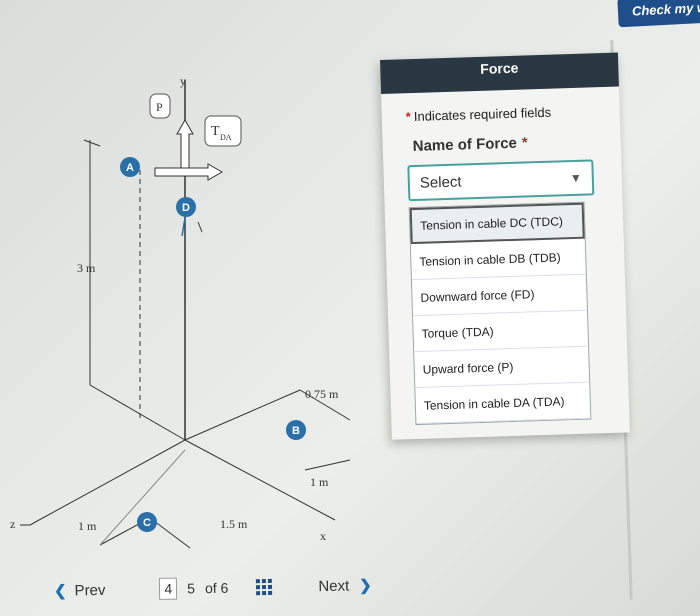  What do you see at coordinates (502, 367) in the screenshot?
I see `option-upward-force: Upward force (P)` at bounding box center [502, 367].